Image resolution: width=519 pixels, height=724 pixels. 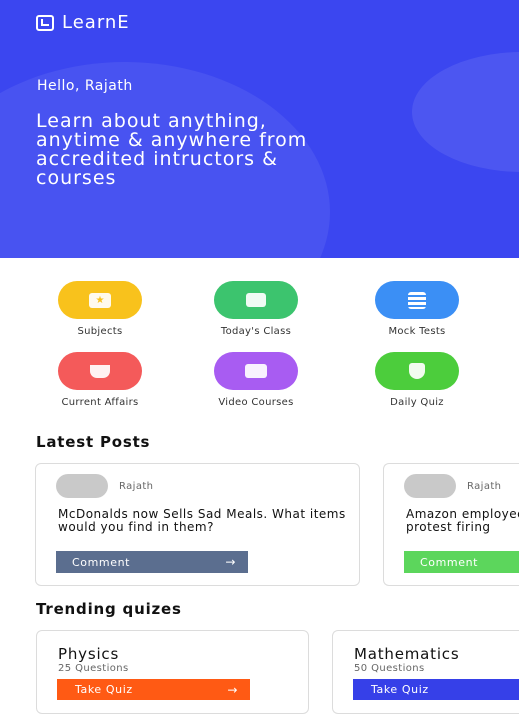 I want to click on app-logo: LearnE, so click(x=83, y=22).